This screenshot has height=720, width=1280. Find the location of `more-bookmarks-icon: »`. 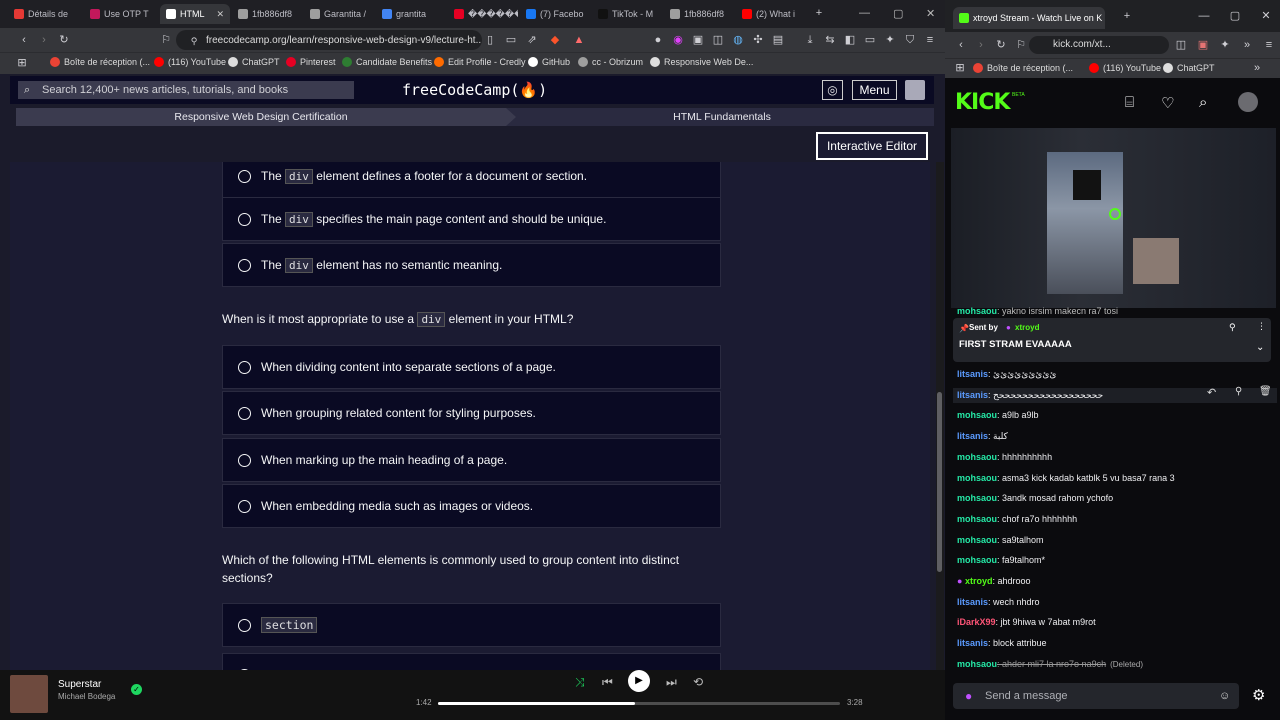

more-bookmarks-icon: » is located at coordinates (1257, 68).